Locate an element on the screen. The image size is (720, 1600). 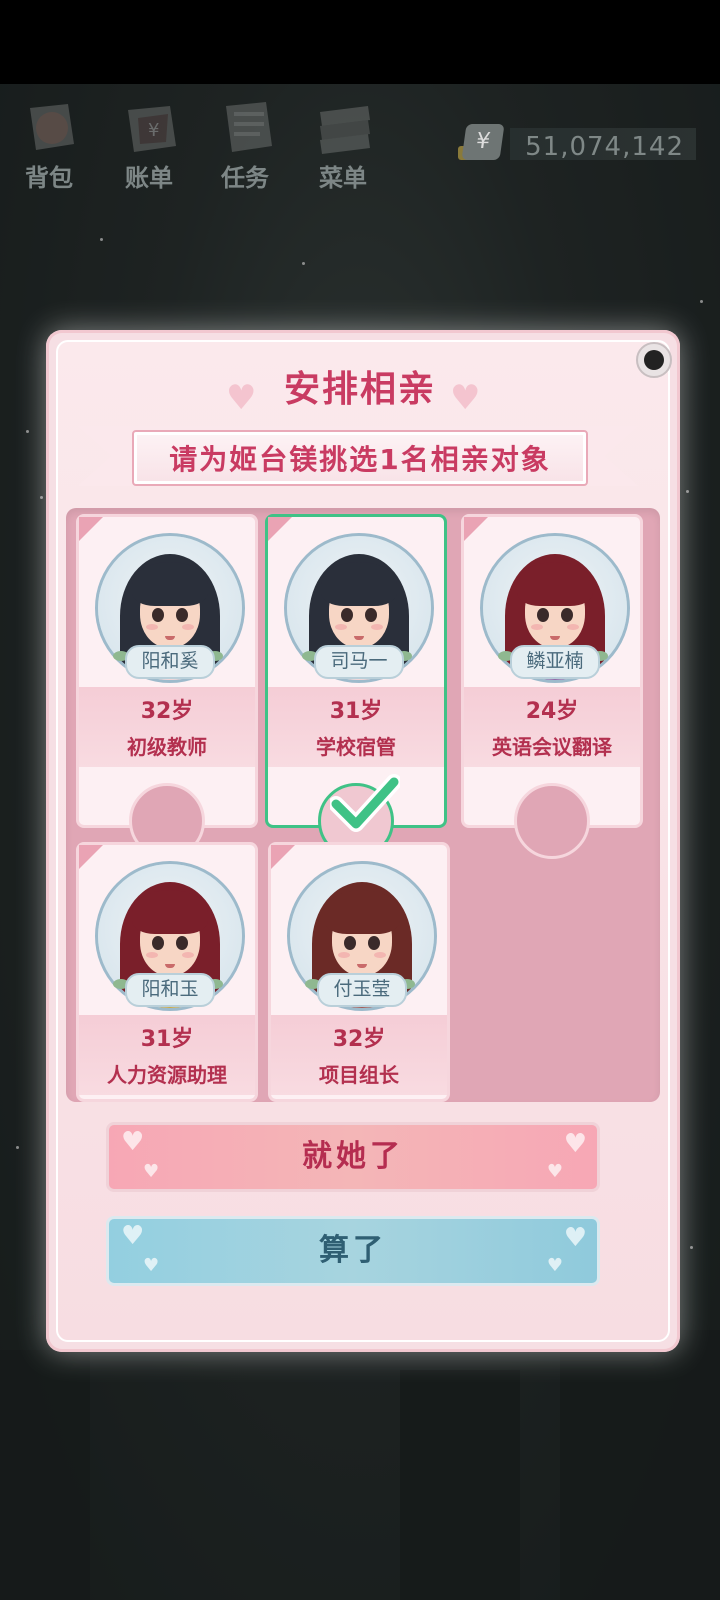
candidate-job: 项目组长 is located at coordinates (359, 1075).